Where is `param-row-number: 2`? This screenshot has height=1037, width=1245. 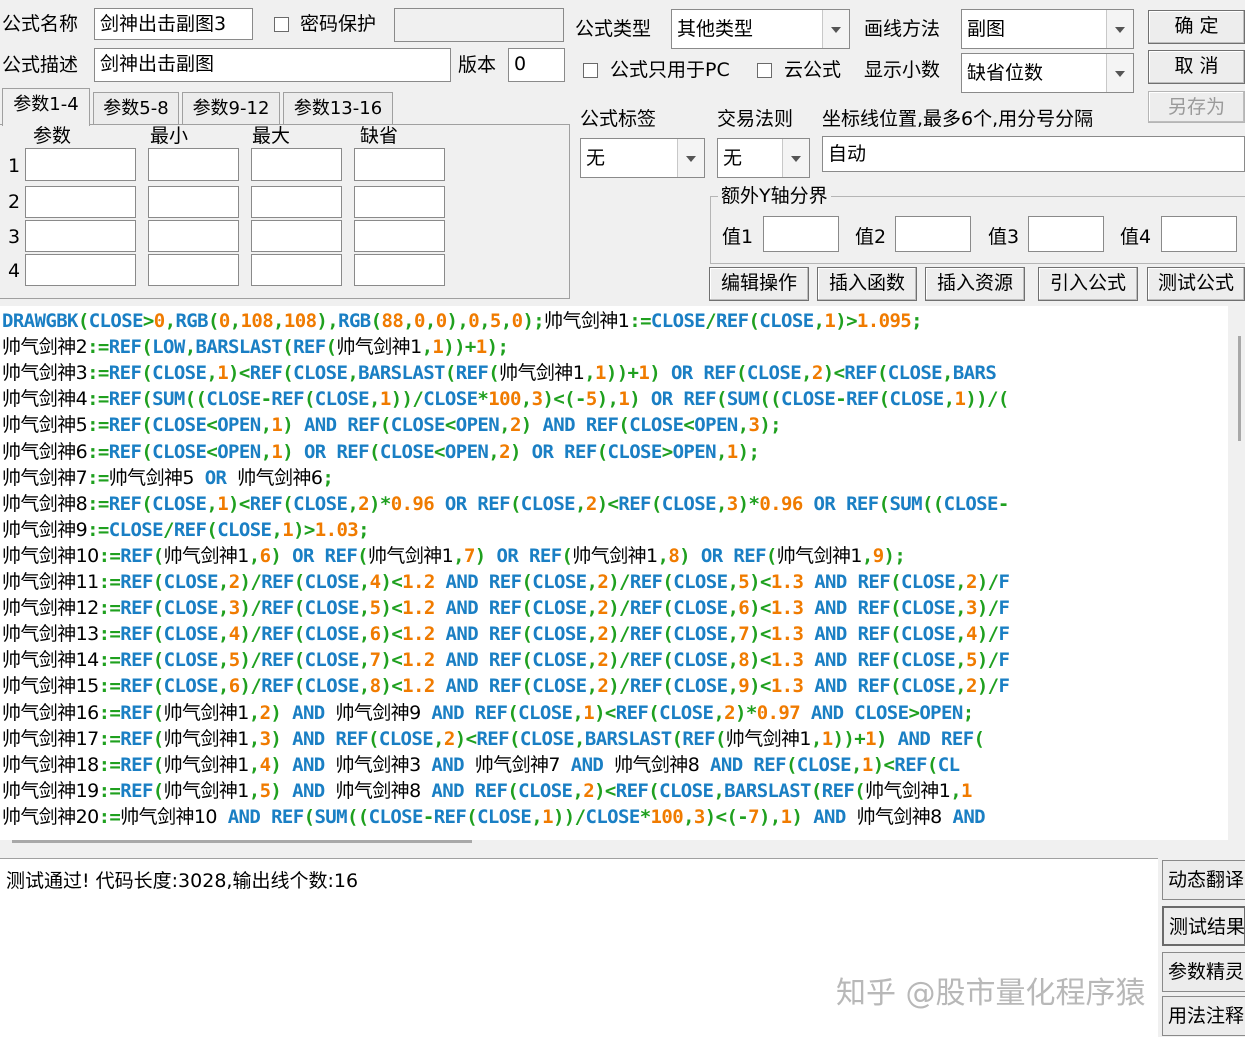 param-row-number: 2 is located at coordinates (14, 202).